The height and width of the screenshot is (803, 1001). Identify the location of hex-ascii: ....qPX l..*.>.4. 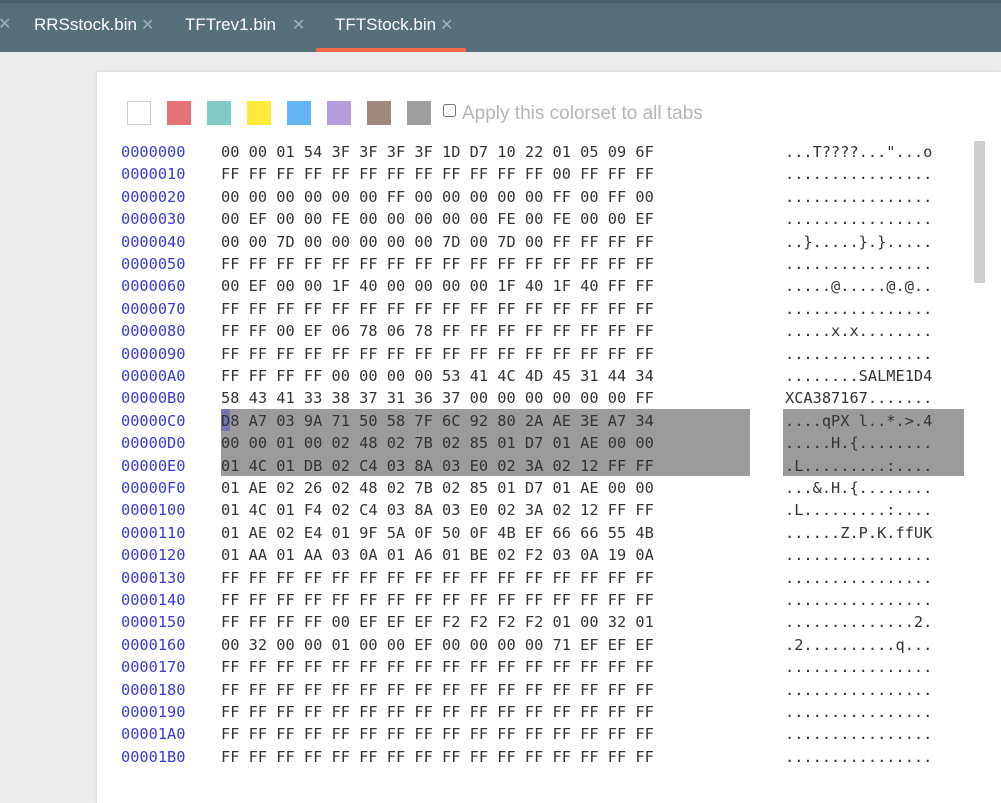
(858, 421).